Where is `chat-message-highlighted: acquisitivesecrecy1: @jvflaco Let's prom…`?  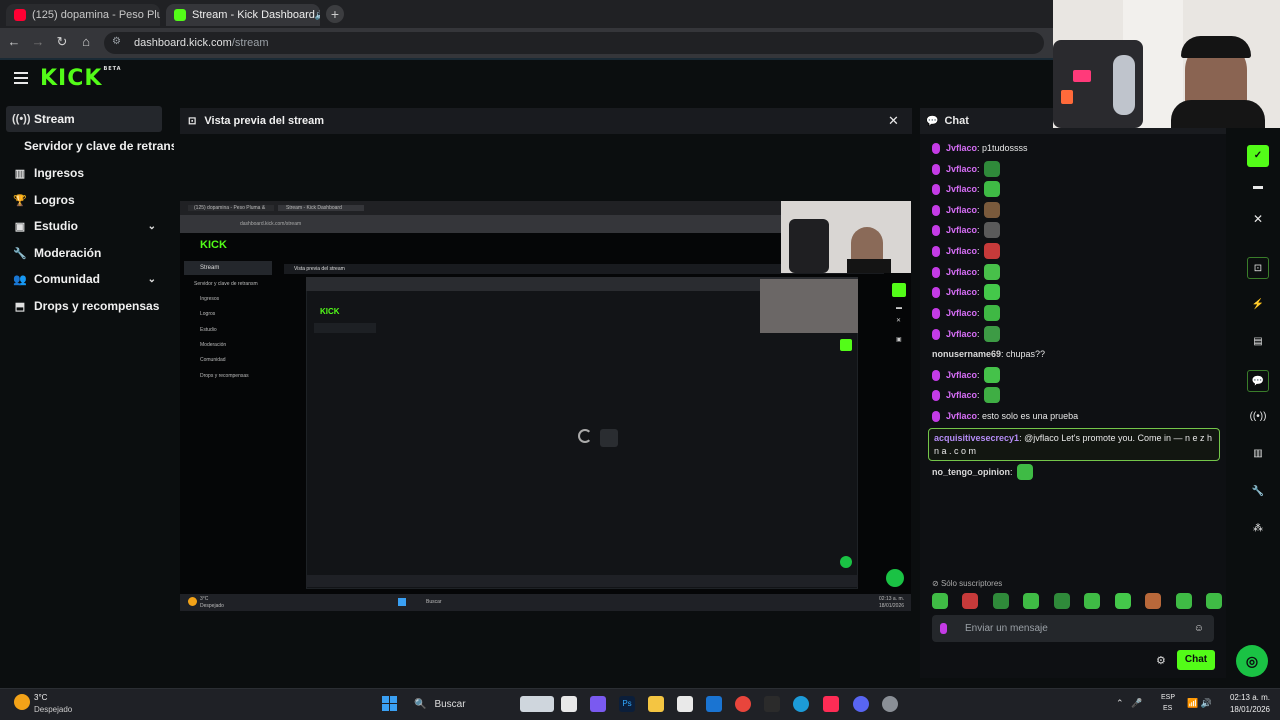 chat-message-highlighted: acquisitivesecrecy1: @jvflaco Let's prom… is located at coordinates (1074, 444).